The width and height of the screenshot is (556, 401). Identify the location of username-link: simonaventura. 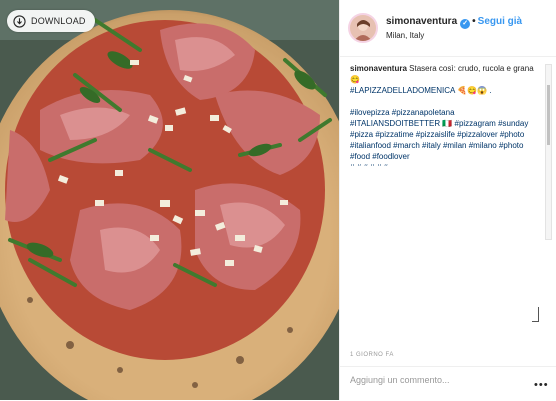
(421, 21).